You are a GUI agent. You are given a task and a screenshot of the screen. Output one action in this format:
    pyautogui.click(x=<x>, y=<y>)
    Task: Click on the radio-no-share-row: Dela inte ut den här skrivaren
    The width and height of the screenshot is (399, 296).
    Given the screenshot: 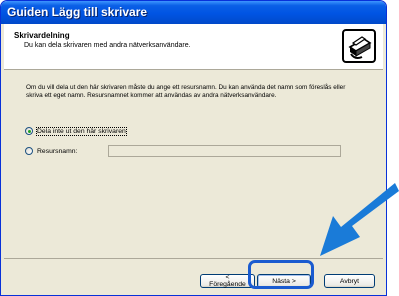 What is the action you would take?
    pyautogui.click(x=76, y=131)
    